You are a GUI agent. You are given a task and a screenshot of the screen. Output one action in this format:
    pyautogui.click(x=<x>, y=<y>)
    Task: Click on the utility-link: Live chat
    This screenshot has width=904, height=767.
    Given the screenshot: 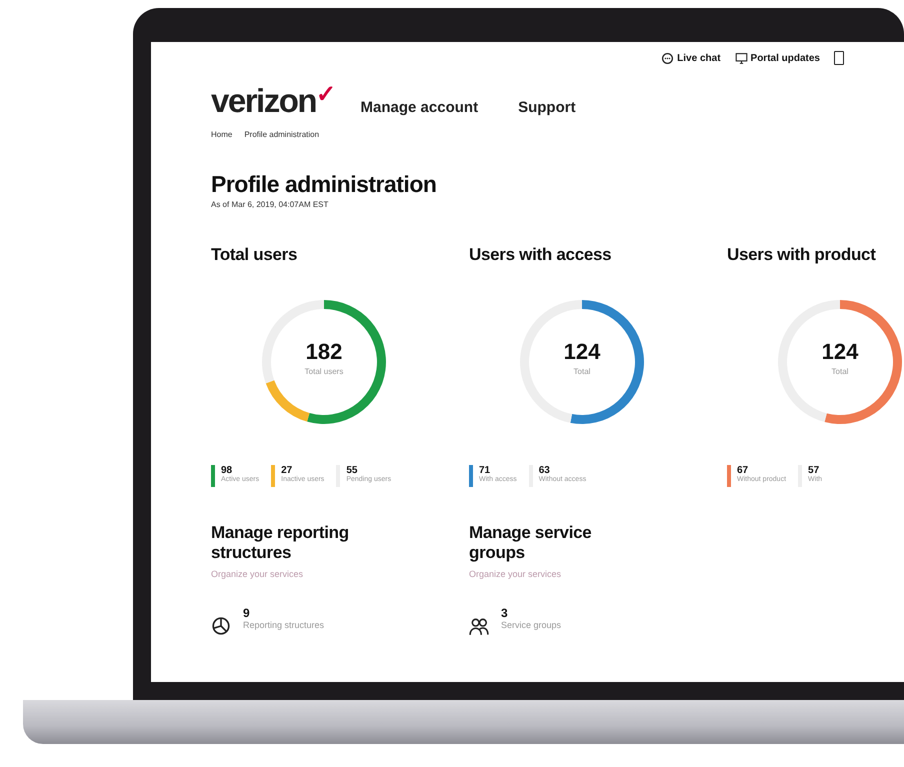 What is the action you would take?
    pyautogui.click(x=691, y=58)
    